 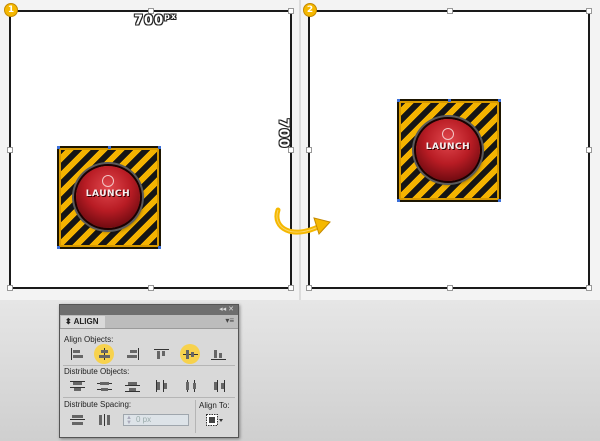 I want to click on distribute-objects-label: Distribute Objects:, so click(x=97, y=371).